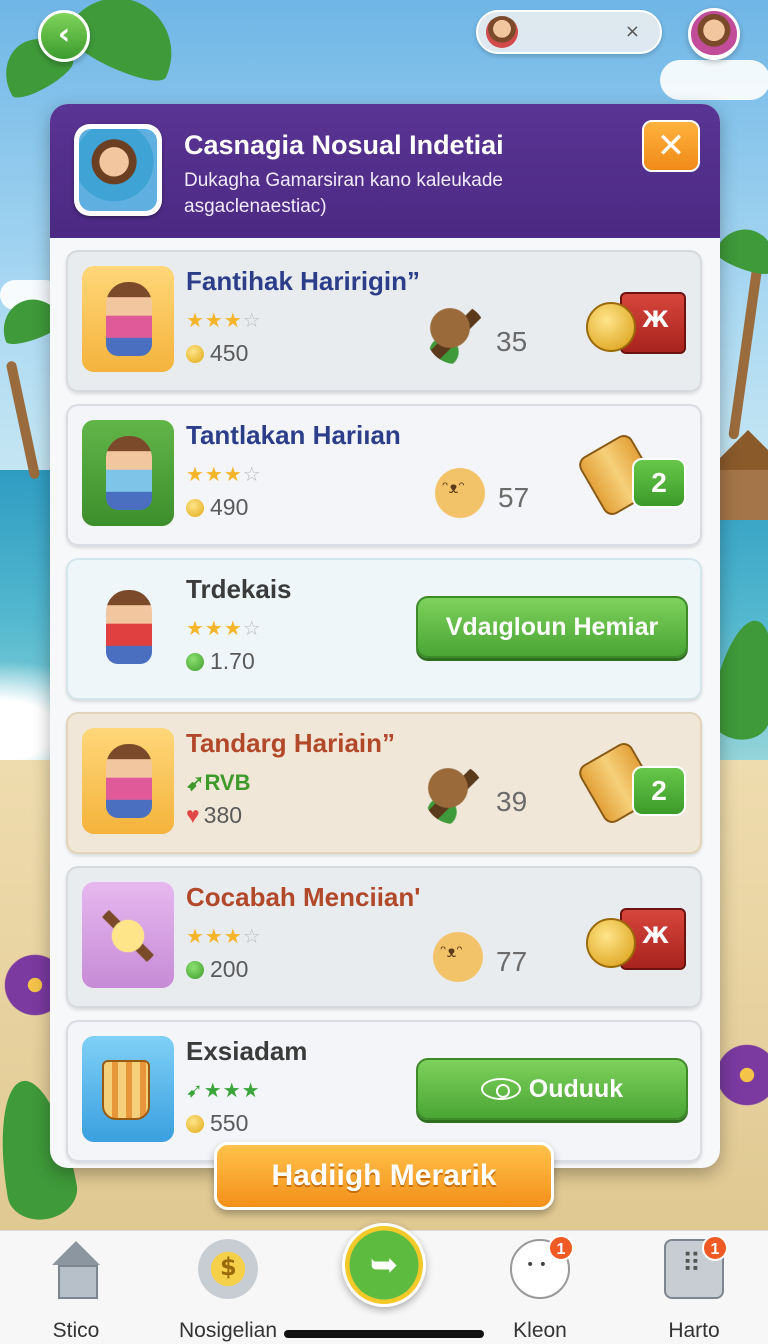 This screenshot has width=768, height=1344. Describe the element at coordinates (512, 341) in the screenshot. I see `item-count: 35` at that location.